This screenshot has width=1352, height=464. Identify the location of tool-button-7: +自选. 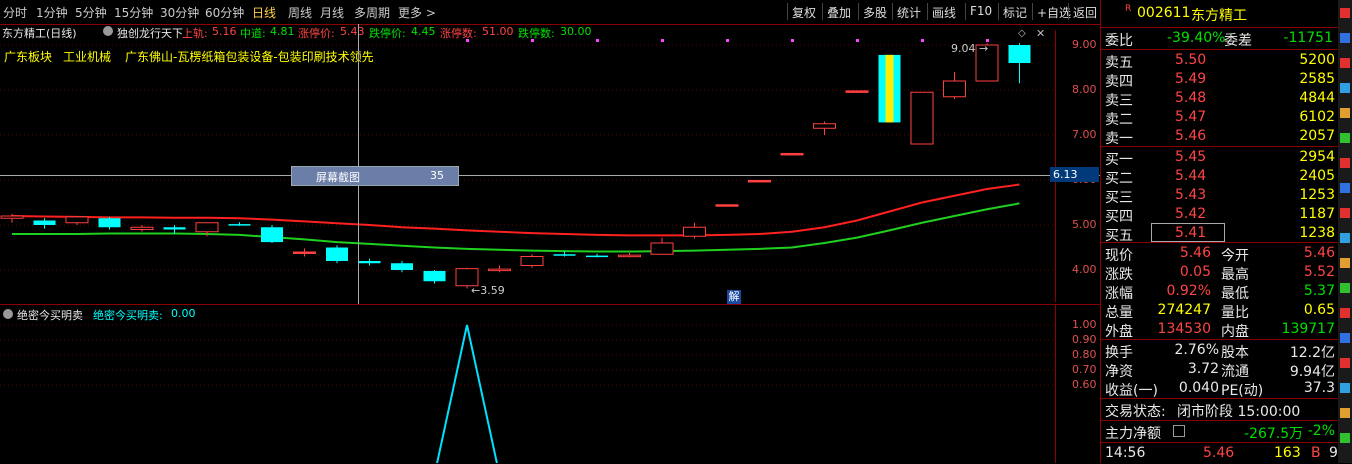
(1054, 12).